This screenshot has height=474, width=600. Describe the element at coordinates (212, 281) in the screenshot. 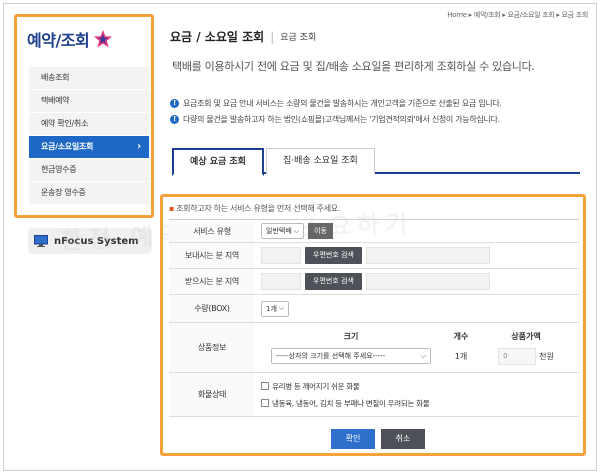

I see `receiver-area-label: 받으시는 분 지역` at that location.